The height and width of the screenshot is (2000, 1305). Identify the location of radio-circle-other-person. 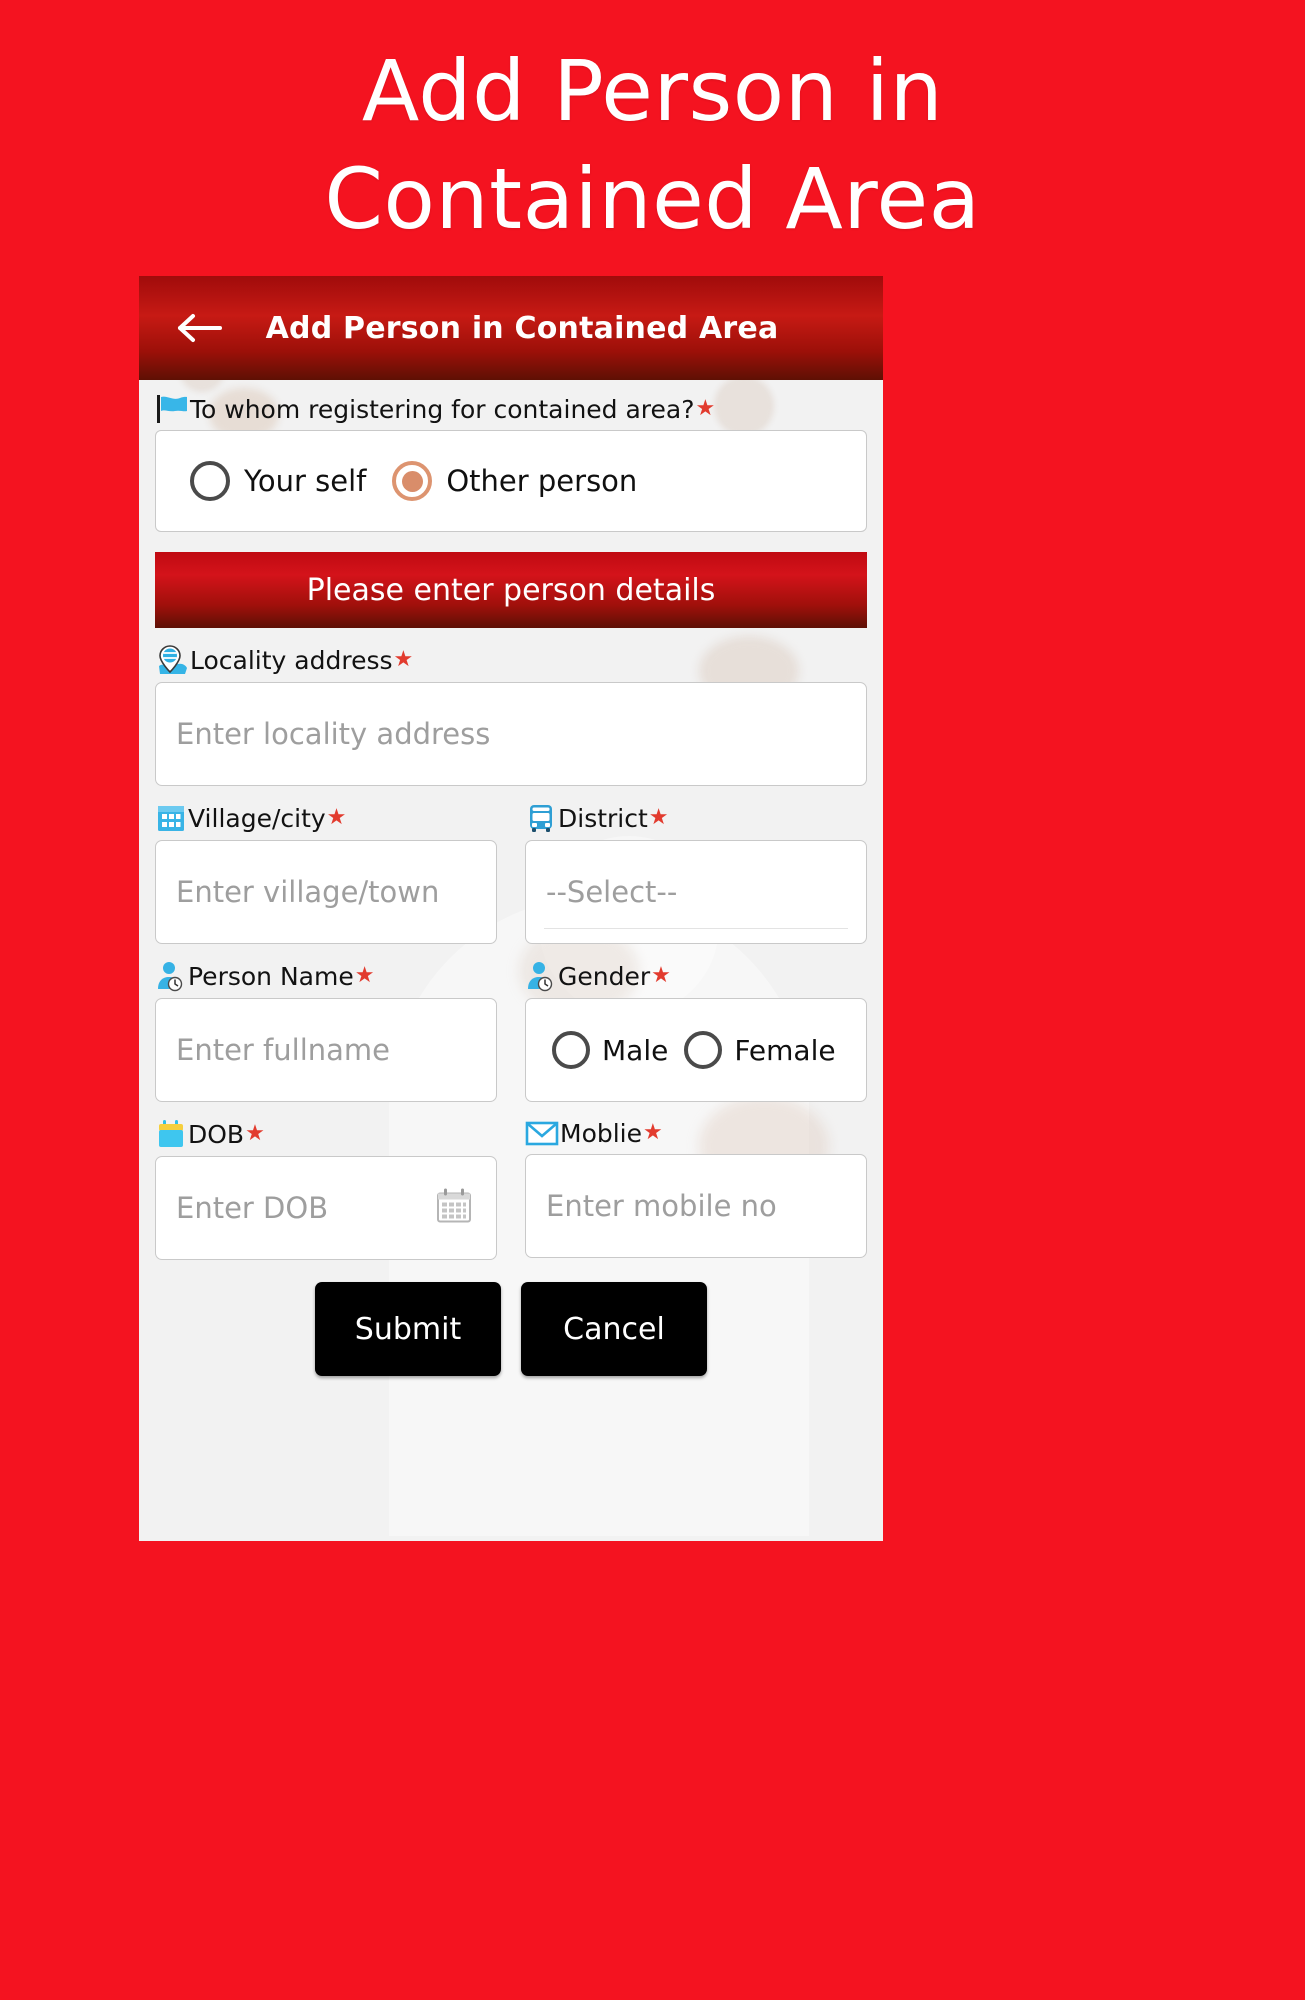
(412, 481).